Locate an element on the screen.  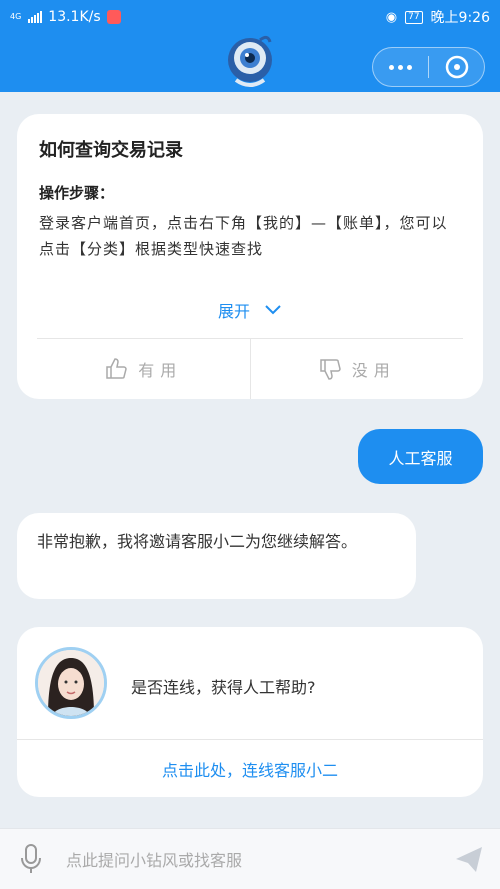
useful-label: 有用 is located at coordinates (160, 370).